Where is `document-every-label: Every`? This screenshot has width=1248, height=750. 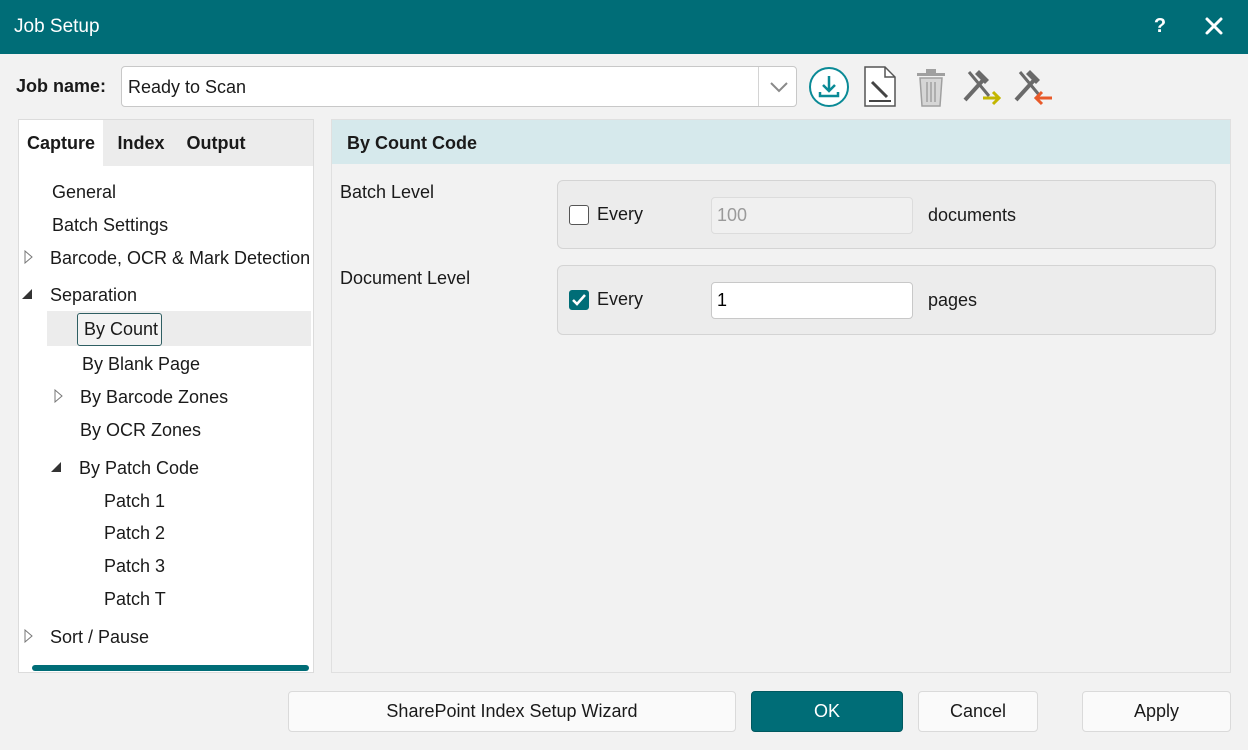 document-every-label: Every is located at coordinates (620, 299).